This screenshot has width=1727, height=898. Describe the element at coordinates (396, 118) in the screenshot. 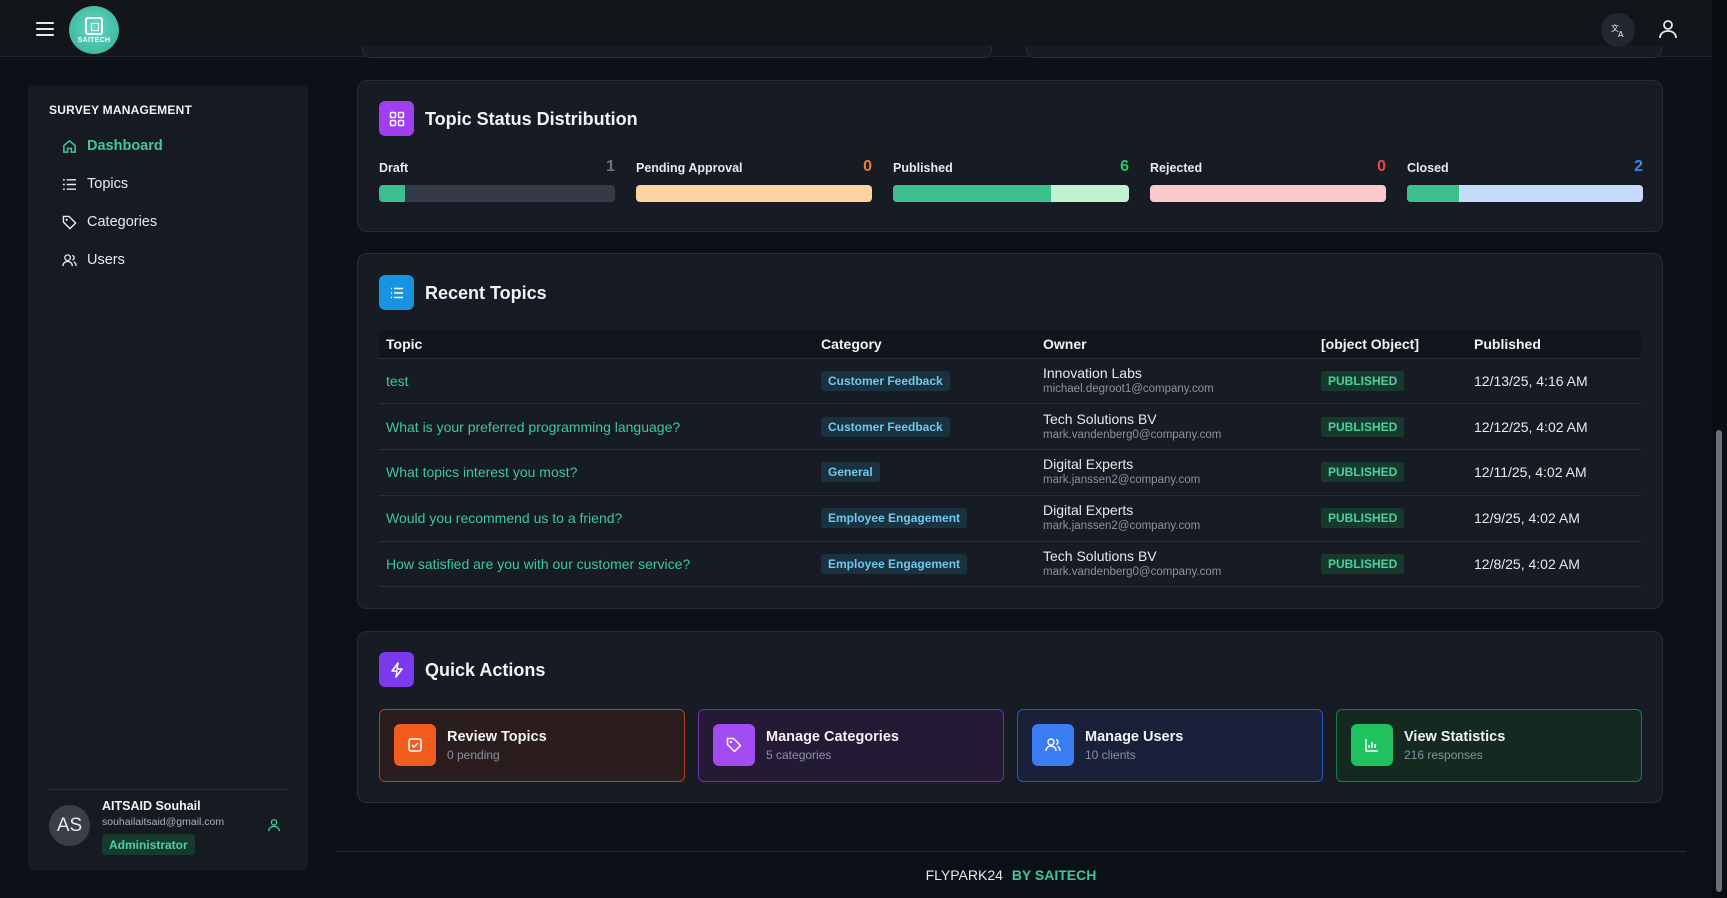

I see `grid-icon` at that location.